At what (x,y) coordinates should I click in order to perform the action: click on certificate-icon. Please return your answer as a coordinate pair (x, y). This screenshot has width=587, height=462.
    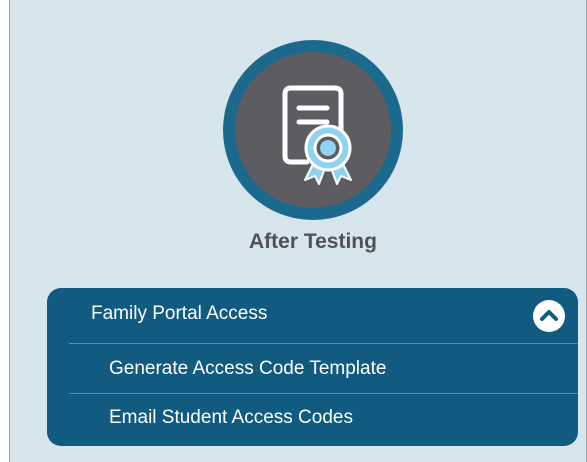
    Looking at the image, I should click on (313, 130).